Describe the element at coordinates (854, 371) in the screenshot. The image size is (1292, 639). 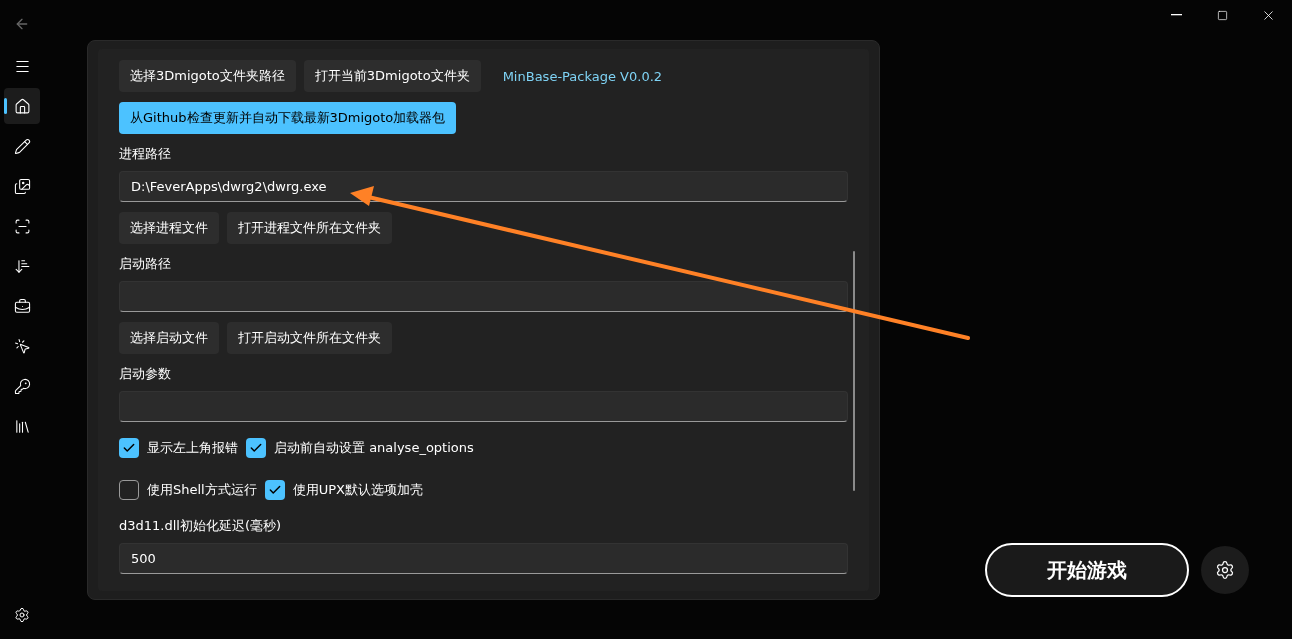
I see `scrollbar` at that location.